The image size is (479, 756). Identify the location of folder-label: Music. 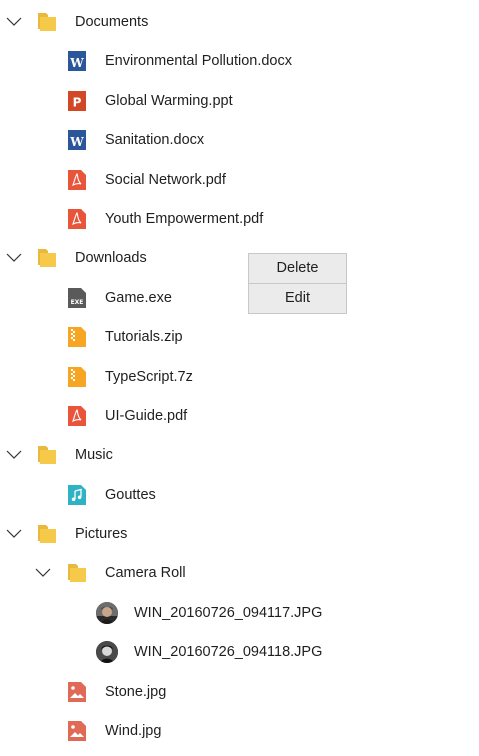
(94, 455).